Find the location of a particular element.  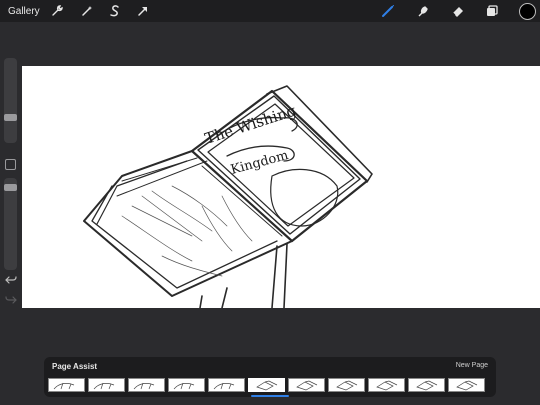

modify-button is located at coordinates (10, 164).